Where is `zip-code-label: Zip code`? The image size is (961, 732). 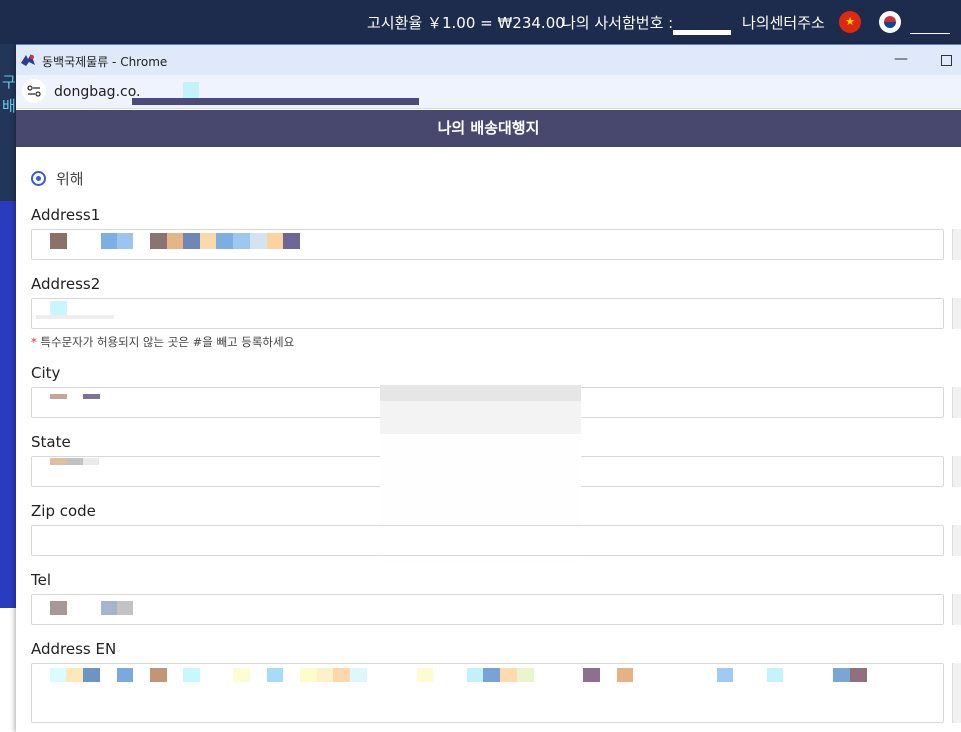 zip-code-label: Zip code is located at coordinates (63, 511).